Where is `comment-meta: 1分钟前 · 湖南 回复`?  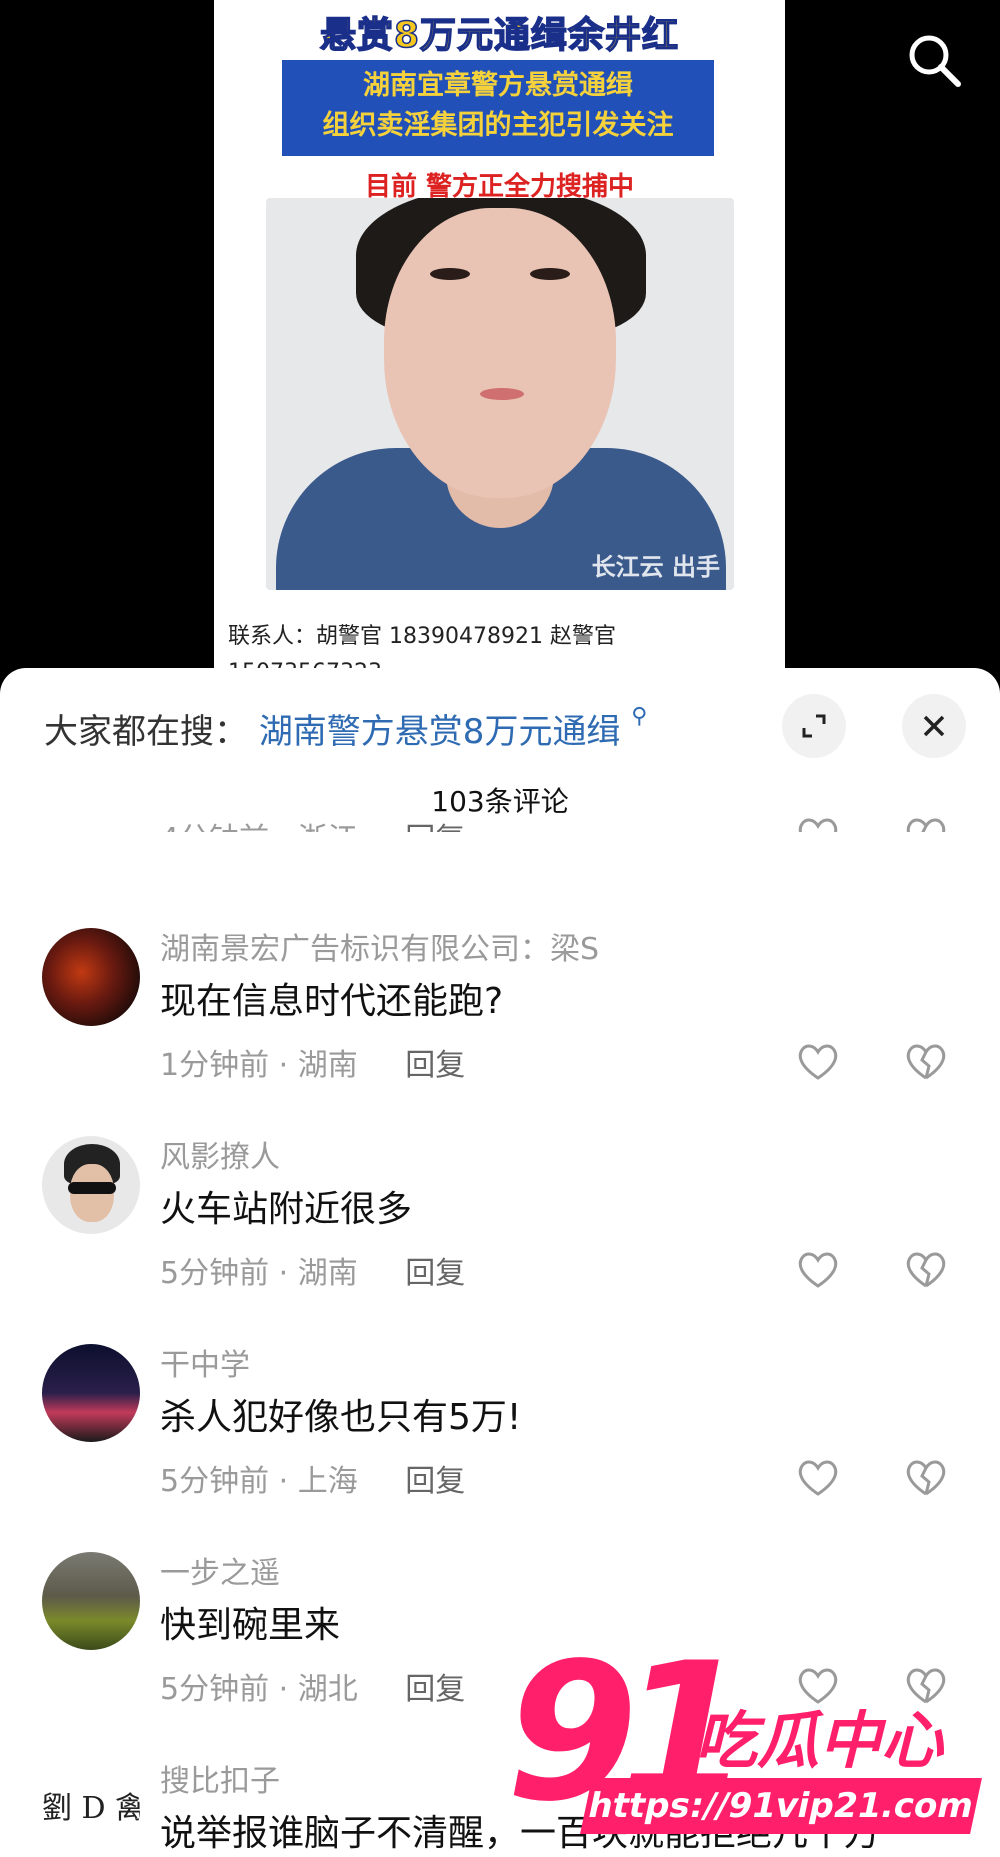
comment-meta: 1分钟前 · 湖南 回复 is located at coordinates (313, 1065).